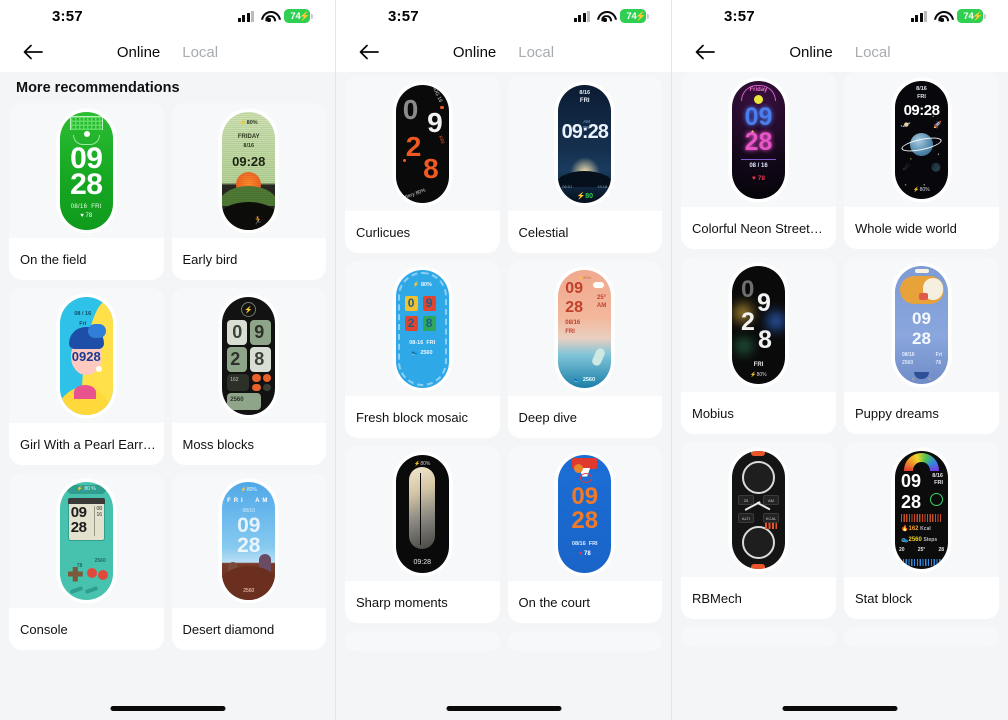 The image size is (1008, 720). Describe the element at coordinates (840, 16) in the screenshot. I see `status-bar: 3:57 74 ⚡` at that location.